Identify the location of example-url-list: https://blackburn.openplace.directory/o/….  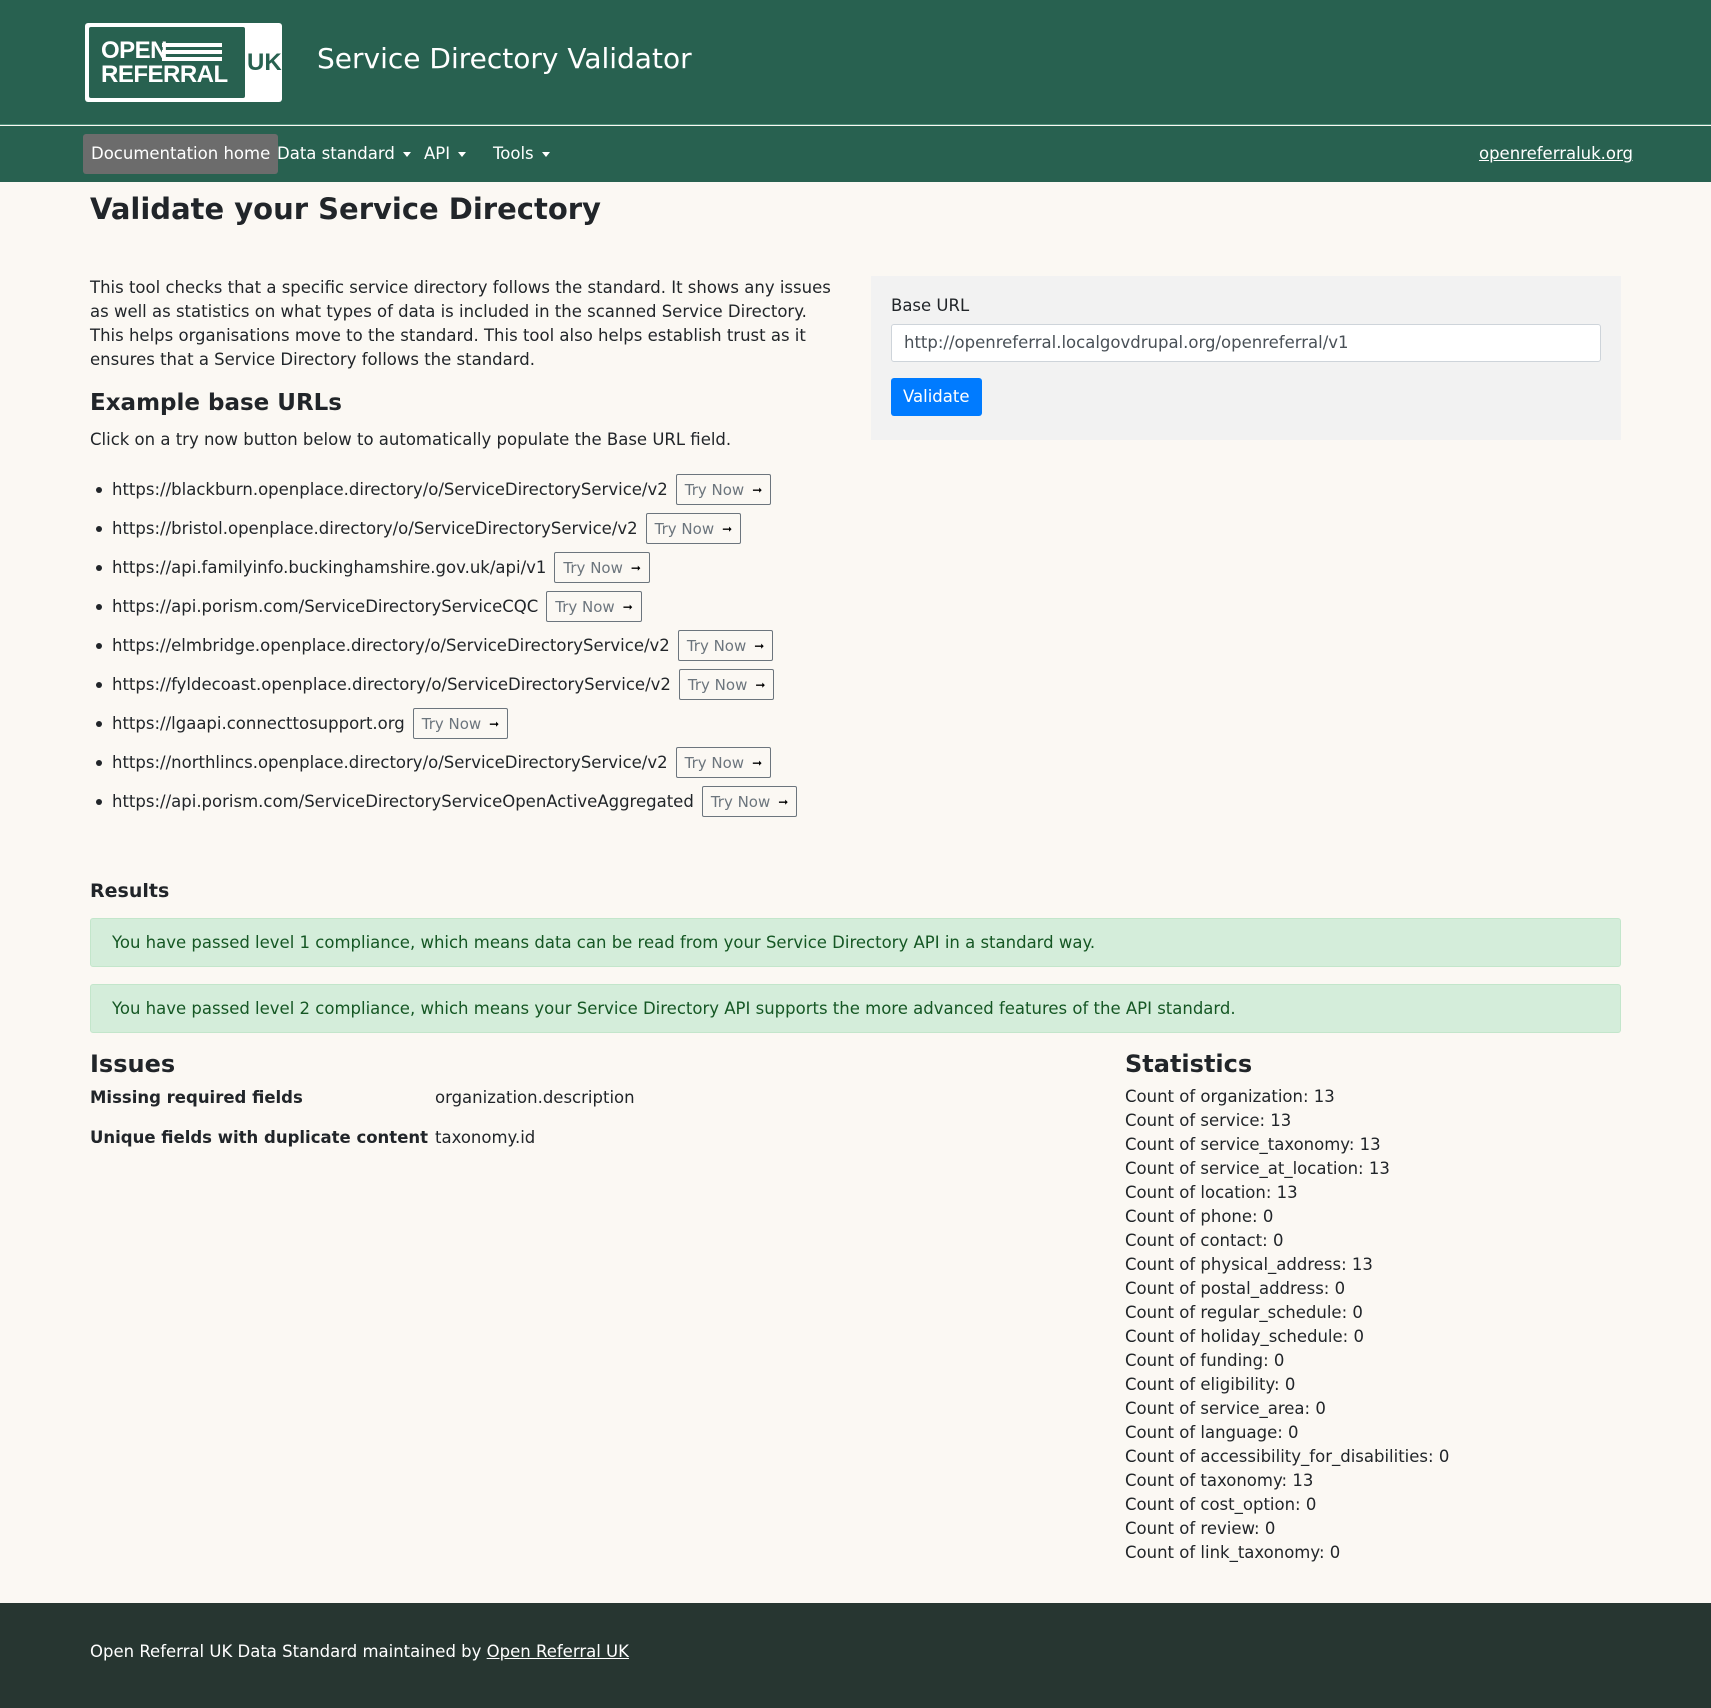
(447, 645).